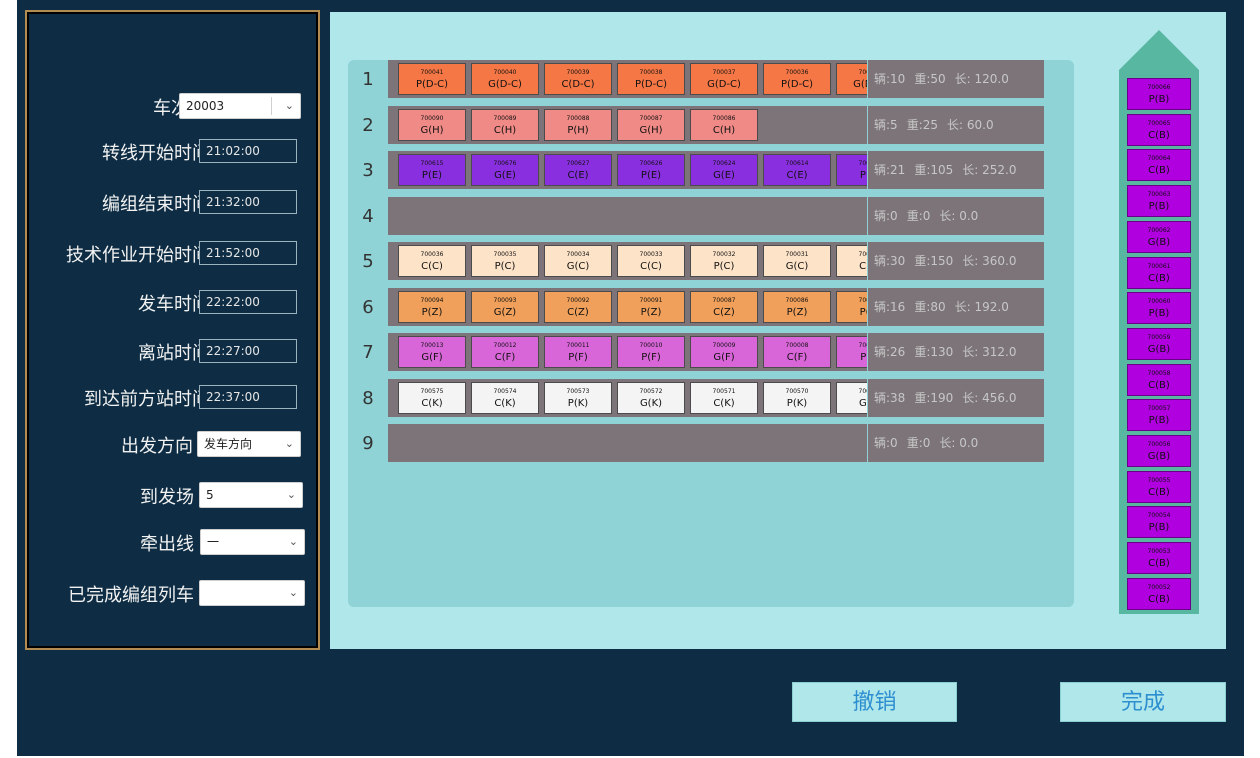  I want to click on depart-time-field: 22:22:00, so click(248, 302).